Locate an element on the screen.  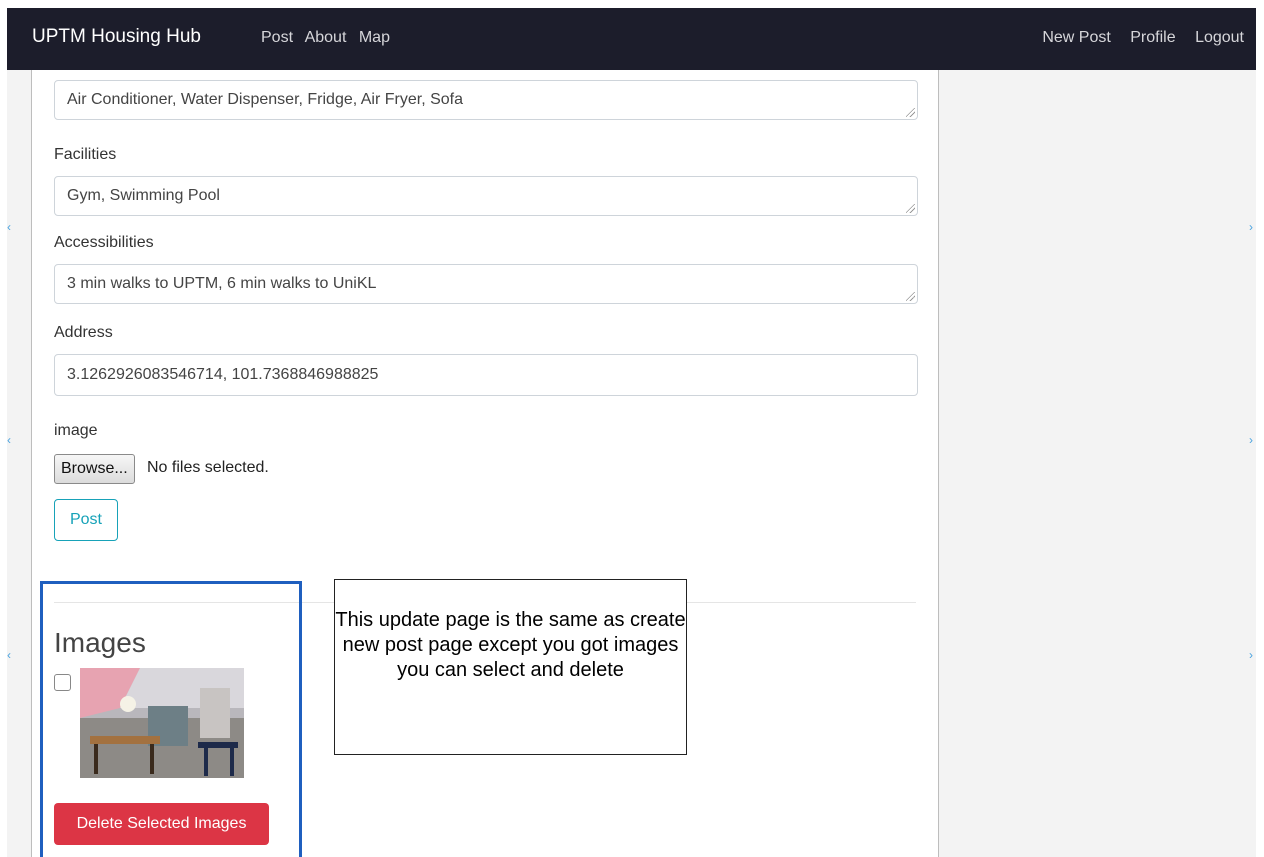
brand-logo: UPTM Housing Hub is located at coordinates (116, 37).